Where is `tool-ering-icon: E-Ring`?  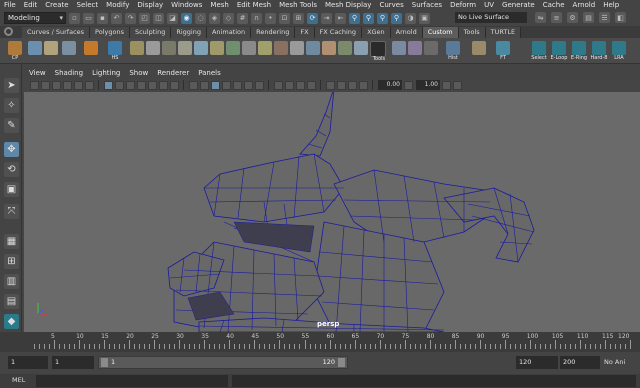
tool-ering-icon: E-Ring is located at coordinates (579, 51).